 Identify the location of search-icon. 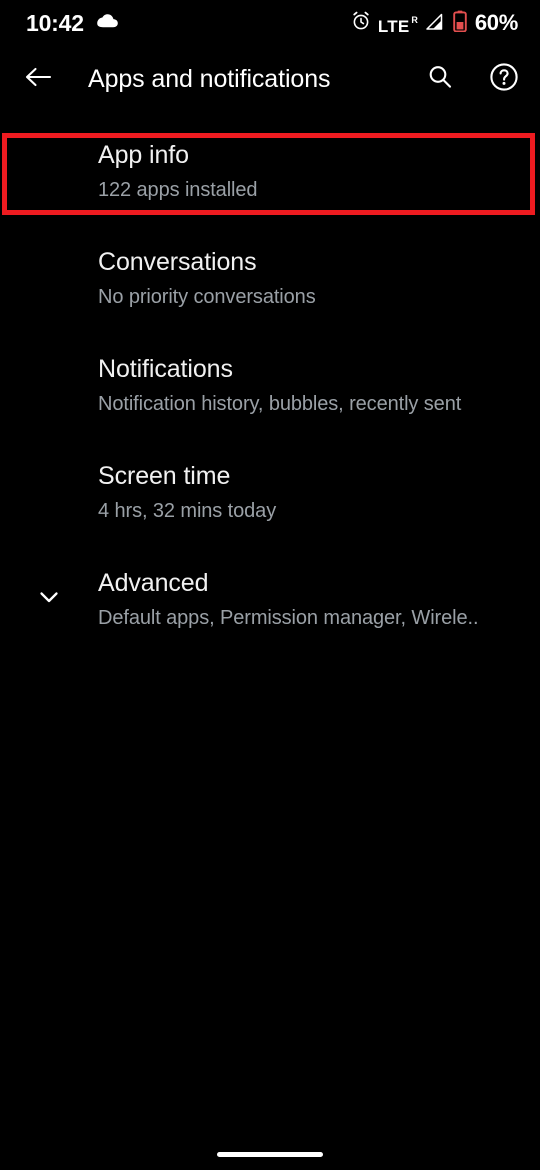
(440, 79).